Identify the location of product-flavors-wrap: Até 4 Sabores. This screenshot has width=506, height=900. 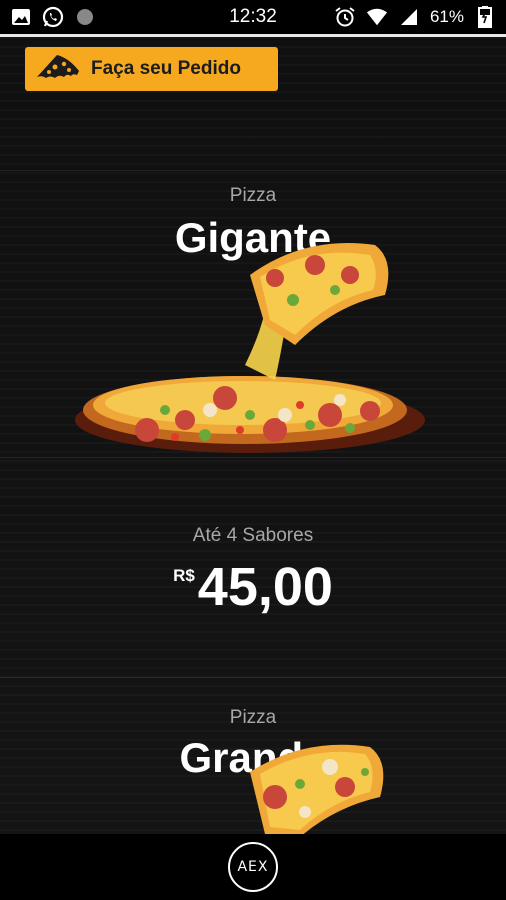
(253, 536).